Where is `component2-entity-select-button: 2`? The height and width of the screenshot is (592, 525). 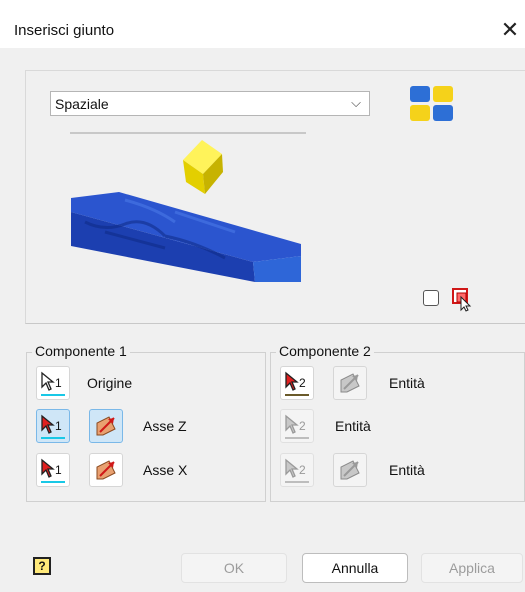
component2-entity-select-button: 2 is located at coordinates (297, 383).